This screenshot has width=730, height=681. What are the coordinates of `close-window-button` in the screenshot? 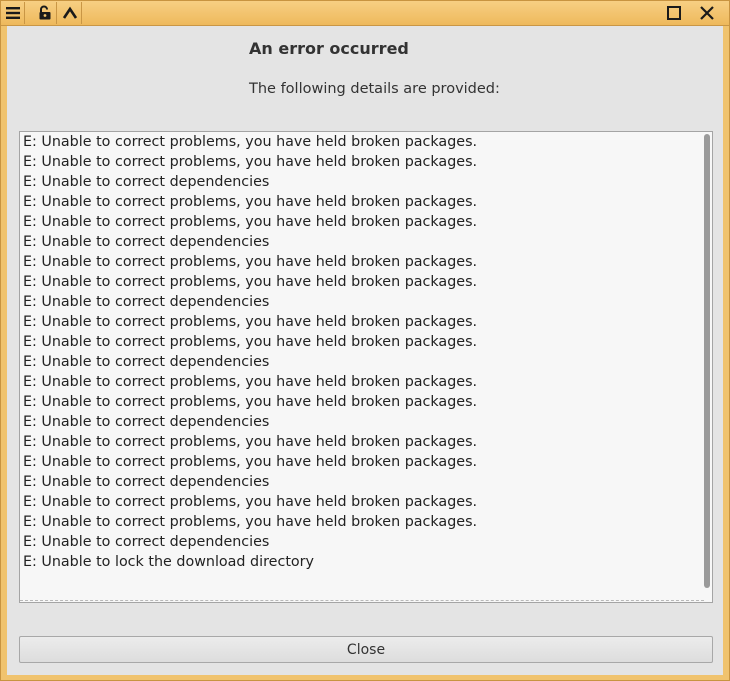 It's located at (707, 13).